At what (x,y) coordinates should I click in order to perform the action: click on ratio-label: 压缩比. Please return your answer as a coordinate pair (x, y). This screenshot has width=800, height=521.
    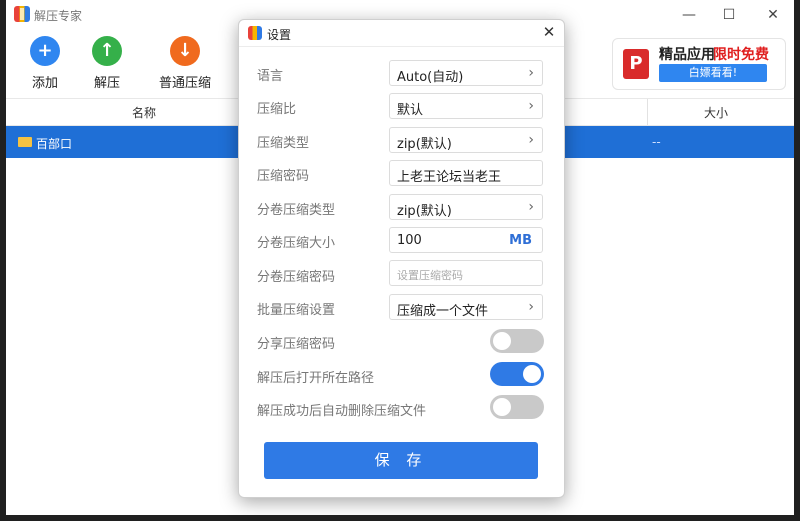
    Looking at the image, I should click on (277, 109).